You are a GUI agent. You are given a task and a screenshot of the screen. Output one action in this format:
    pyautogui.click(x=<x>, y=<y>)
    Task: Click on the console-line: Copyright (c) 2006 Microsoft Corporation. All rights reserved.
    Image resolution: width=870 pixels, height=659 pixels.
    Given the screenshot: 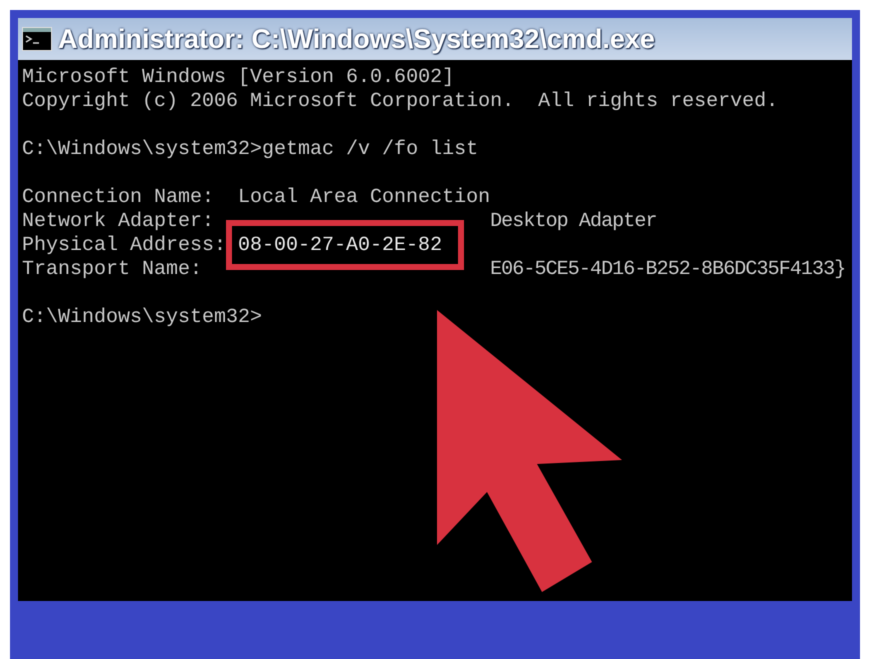 What is the action you would take?
    pyautogui.click(x=400, y=102)
    